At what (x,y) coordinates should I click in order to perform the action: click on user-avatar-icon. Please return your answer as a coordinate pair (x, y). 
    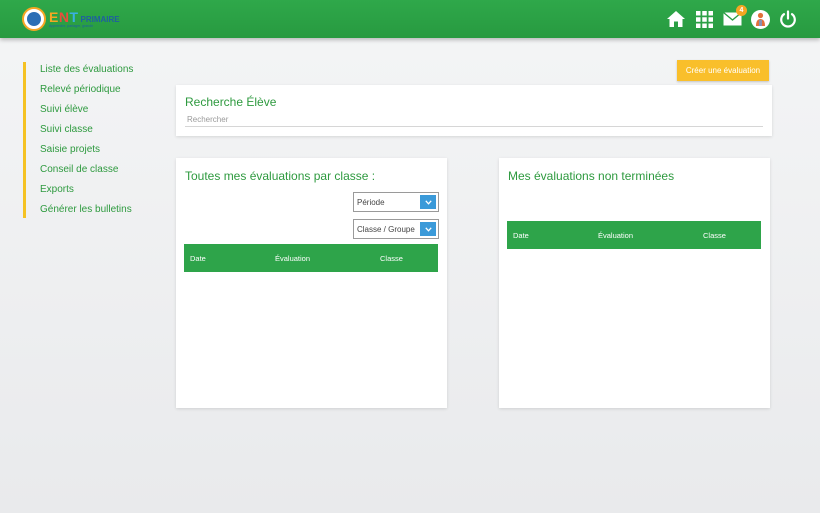
    Looking at the image, I should click on (760, 19).